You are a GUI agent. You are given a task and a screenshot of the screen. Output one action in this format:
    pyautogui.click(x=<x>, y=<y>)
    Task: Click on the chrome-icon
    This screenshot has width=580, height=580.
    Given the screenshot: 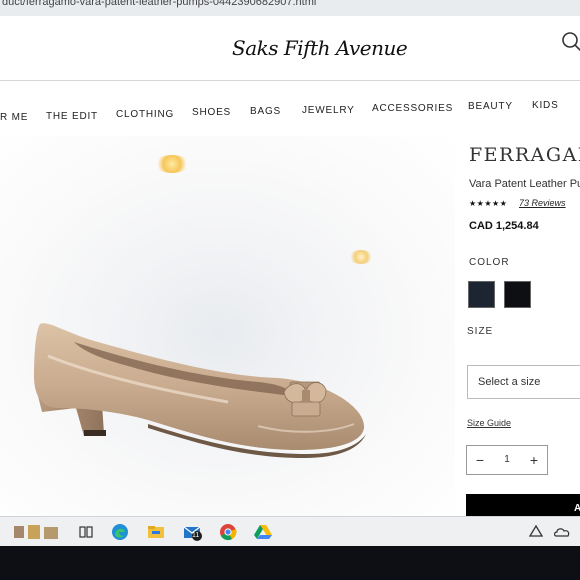 What is the action you would take?
    pyautogui.click(x=228, y=532)
    